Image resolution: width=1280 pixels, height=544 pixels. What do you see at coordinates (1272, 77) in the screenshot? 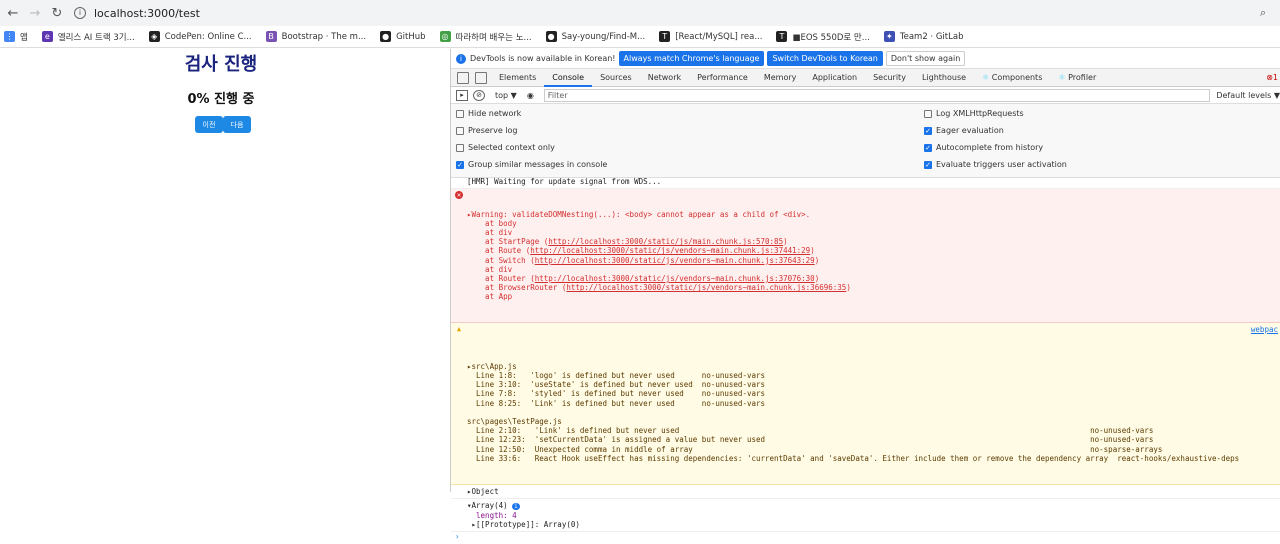
I see `error-count-badge: ⊗1` at bounding box center [1272, 77].